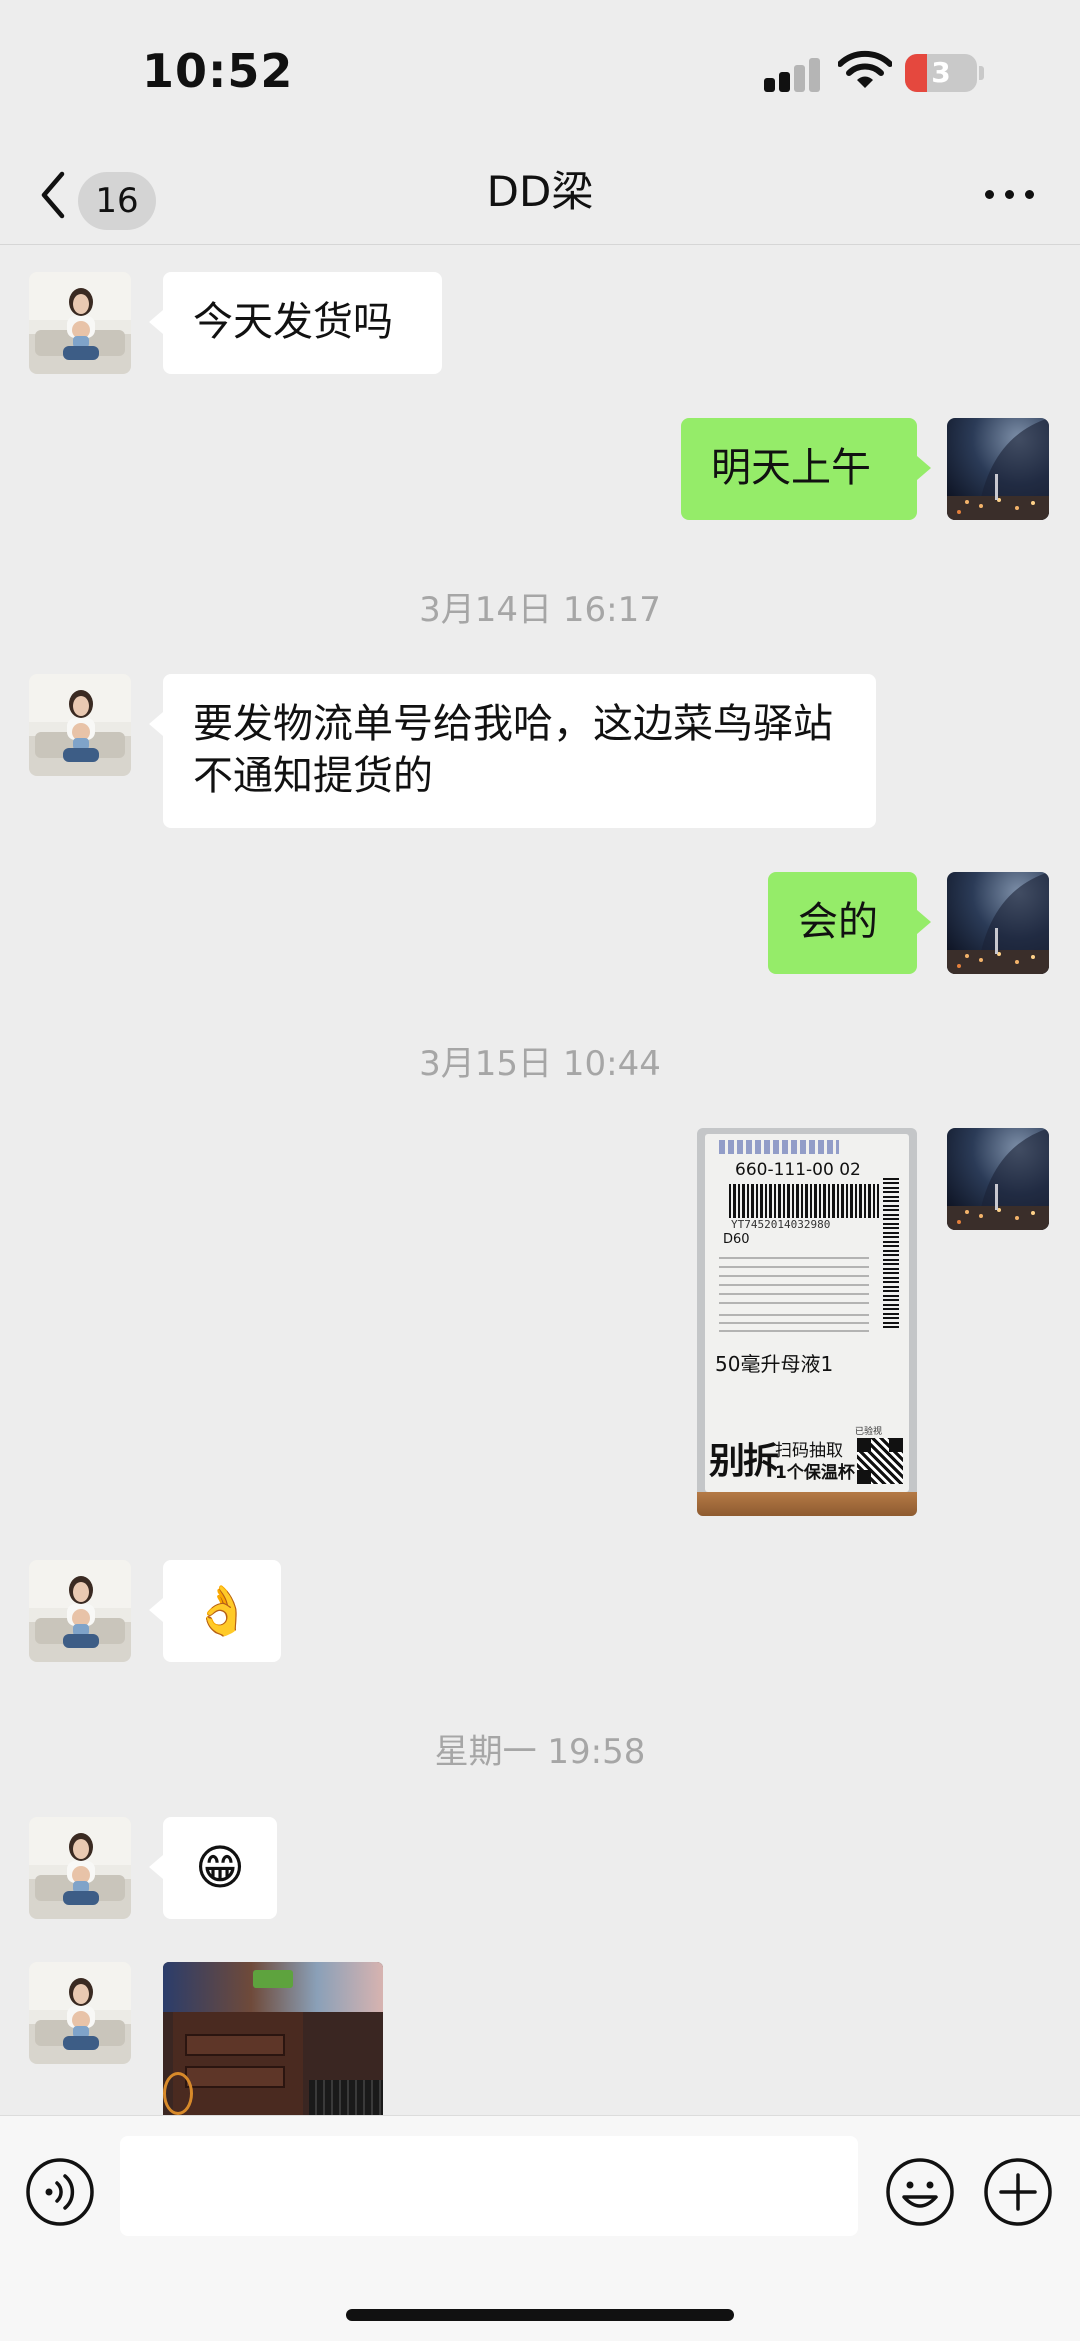  I want to click on recipient-info-print, so click(794, 1279).